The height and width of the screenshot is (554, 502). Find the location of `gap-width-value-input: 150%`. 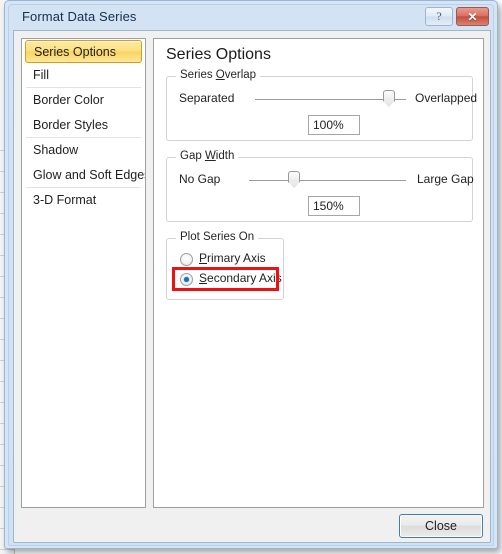

gap-width-value-input: 150% is located at coordinates (334, 206).